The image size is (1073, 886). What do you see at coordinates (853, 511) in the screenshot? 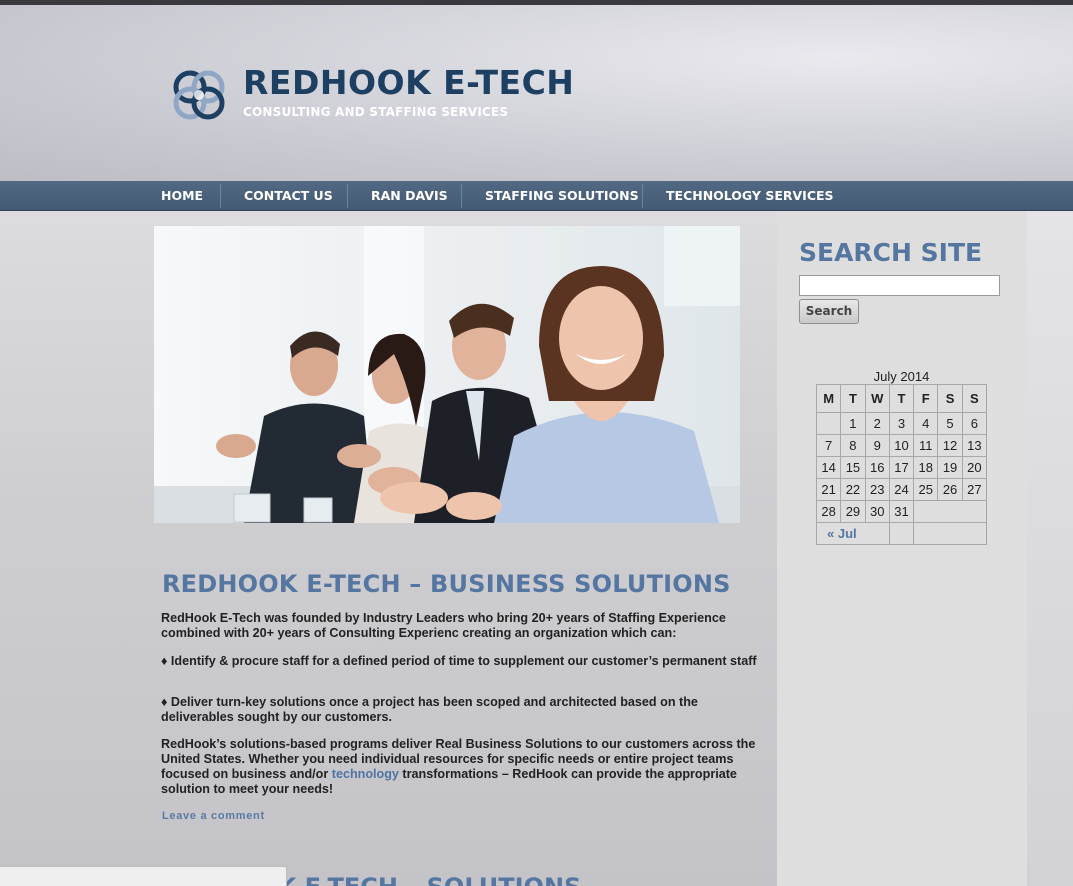
I see `calendar-day: 29` at bounding box center [853, 511].